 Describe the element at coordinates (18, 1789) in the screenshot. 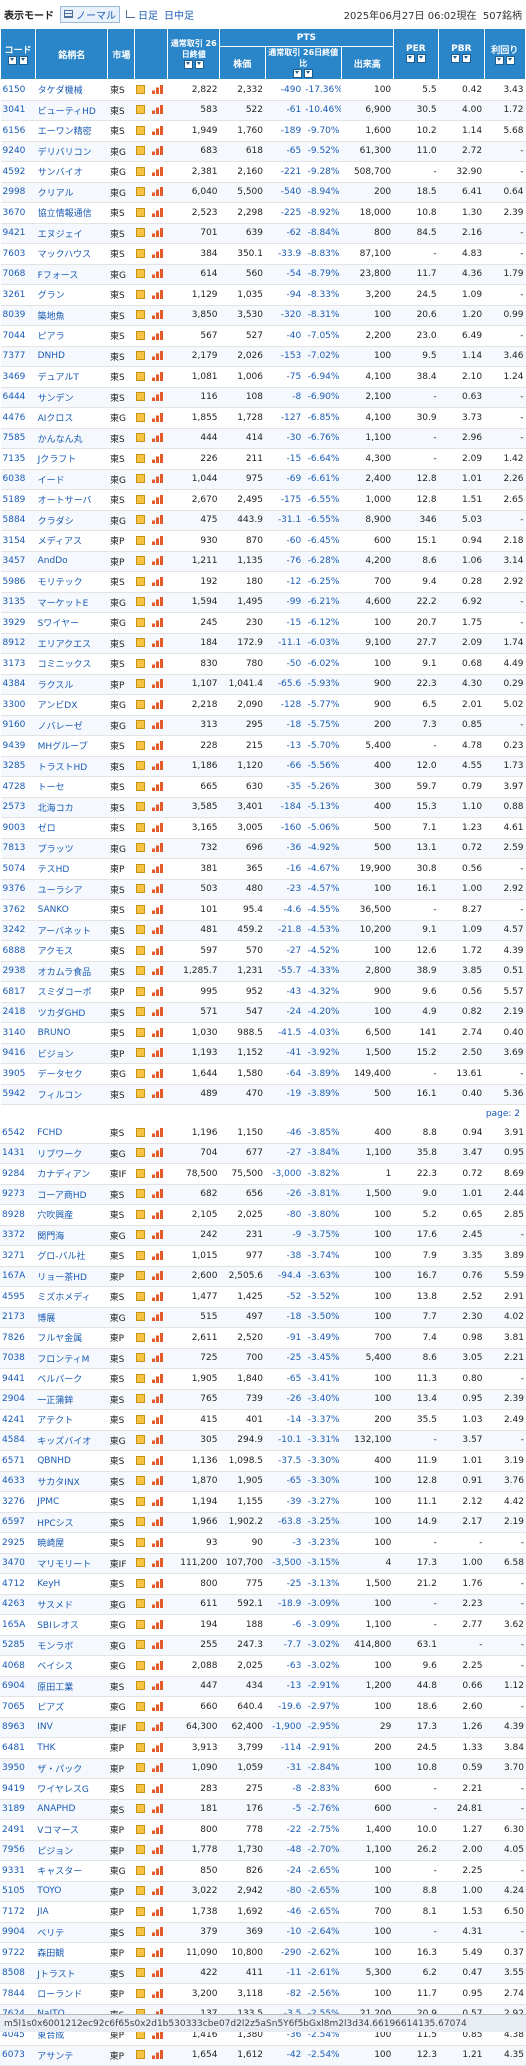

I see `stock-code-link: 9419` at that location.